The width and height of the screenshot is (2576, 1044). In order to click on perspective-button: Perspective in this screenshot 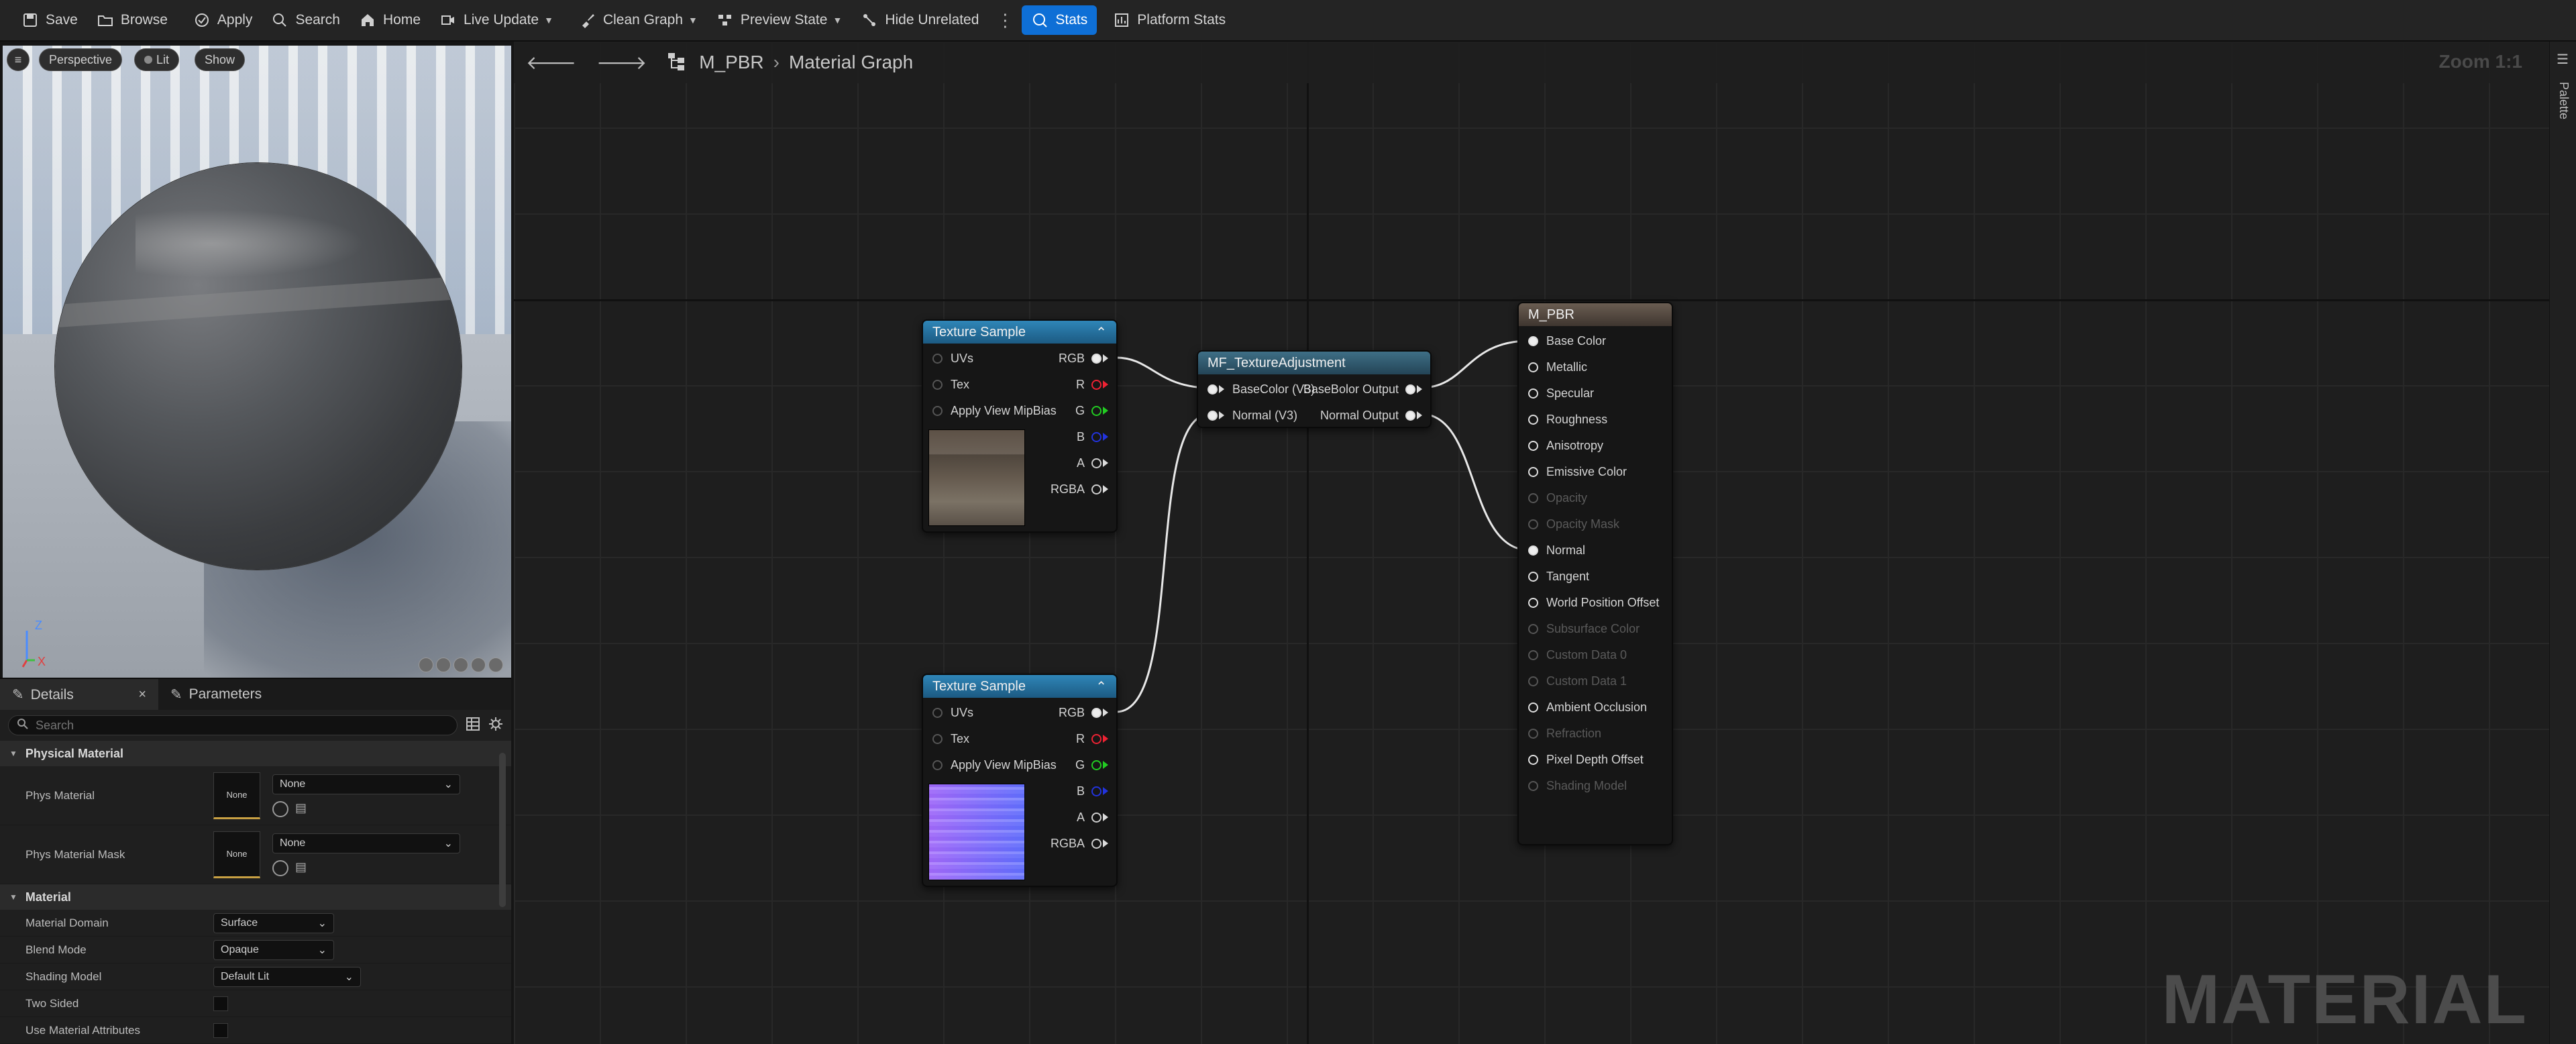, I will do `click(81, 59)`.